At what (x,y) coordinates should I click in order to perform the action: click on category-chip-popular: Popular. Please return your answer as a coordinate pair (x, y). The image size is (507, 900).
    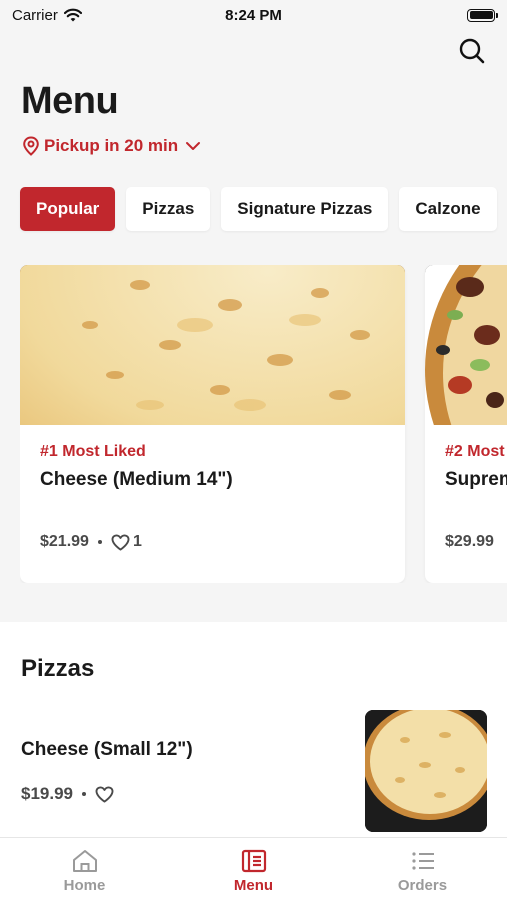
    Looking at the image, I should click on (68, 209).